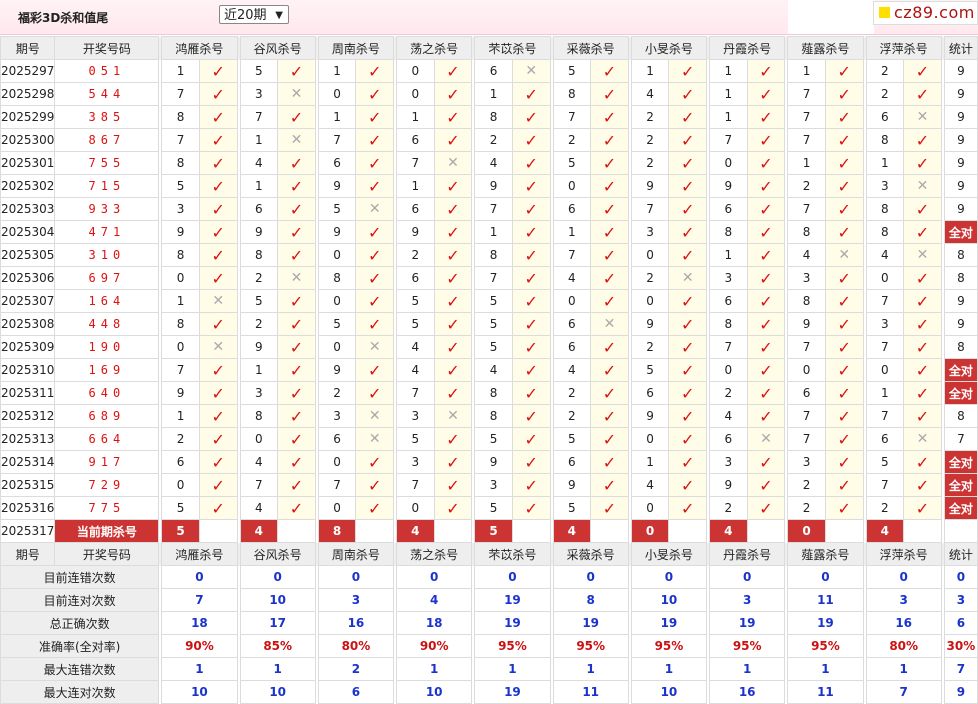  What do you see at coordinates (489, 600) in the screenshot?
I see `stats-row: 目前连对次数 7 10 3 4 19 8 10 3 11 3 3` at bounding box center [489, 600].